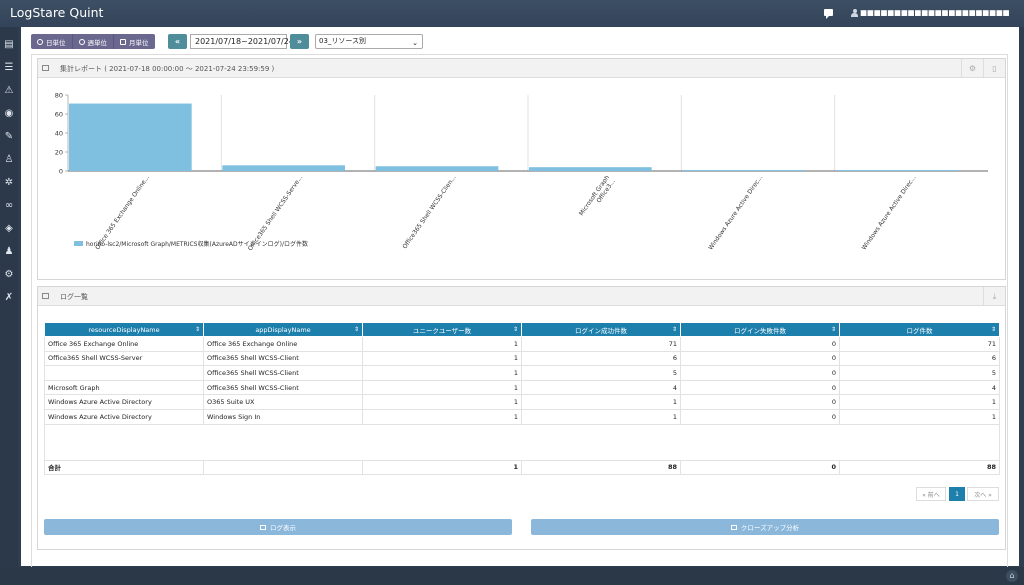 The image size is (1024, 585). What do you see at coordinates (522, 442) in the screenshot?
I see `table-spacer-row` at bounding box center [522, 442].